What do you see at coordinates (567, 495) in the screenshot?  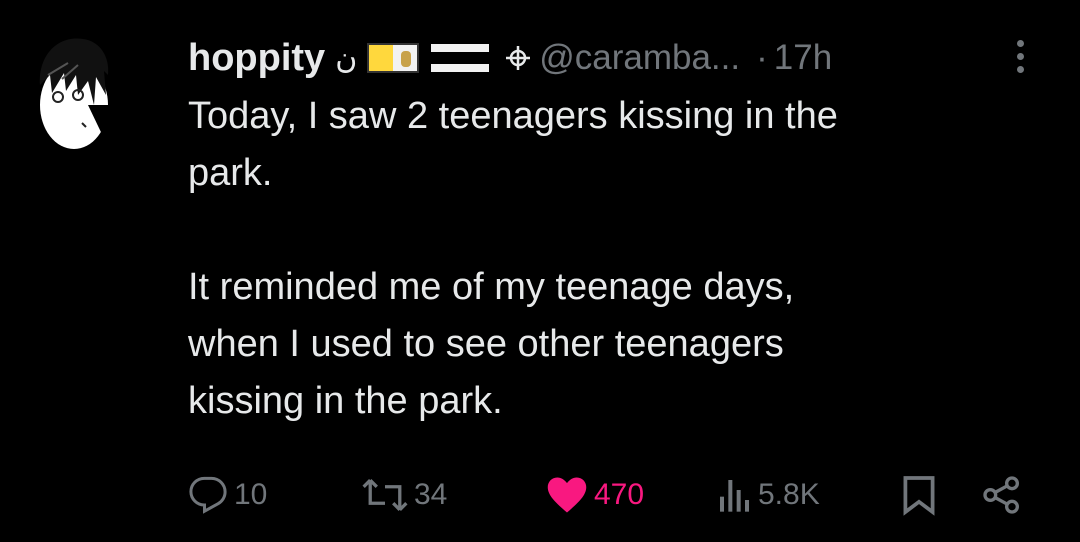 I see `heart-icon` at bounding box center [567, 495].